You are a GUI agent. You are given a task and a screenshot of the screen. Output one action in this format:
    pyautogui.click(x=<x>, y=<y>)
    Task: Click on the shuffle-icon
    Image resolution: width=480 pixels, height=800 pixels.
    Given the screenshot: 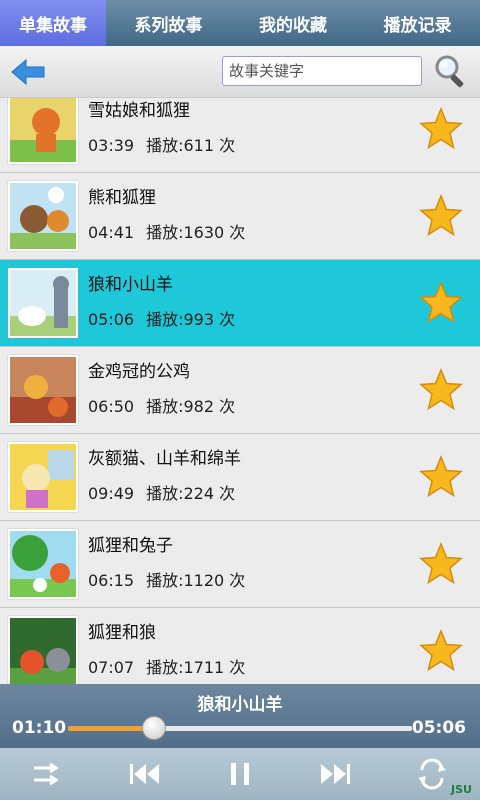 What is the action you would take?
    pyautogui.click(x=48, y=774)
    